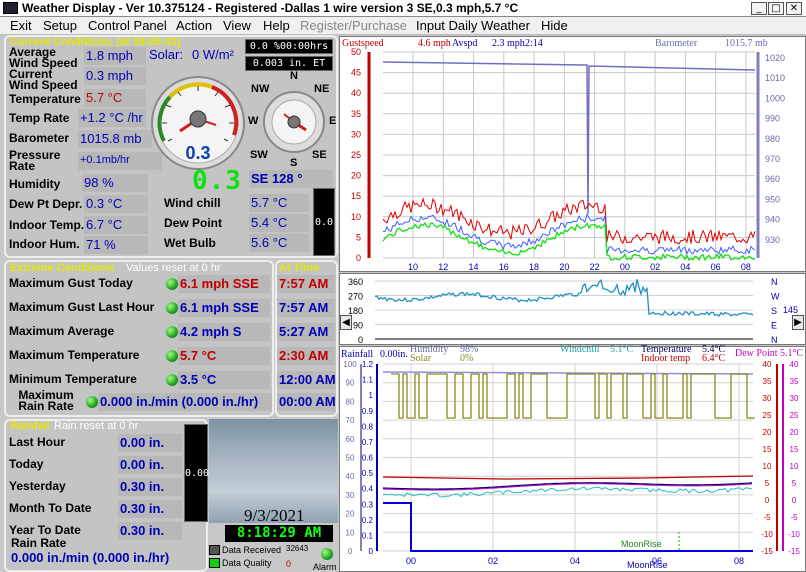 Image resolution: width=806 pixels, height=572 pixels. What do you see at coordinates (306, 380) in the screenshot?
I see `extreme-row-time: 12:00 AM` at bounding box center [306, 380].